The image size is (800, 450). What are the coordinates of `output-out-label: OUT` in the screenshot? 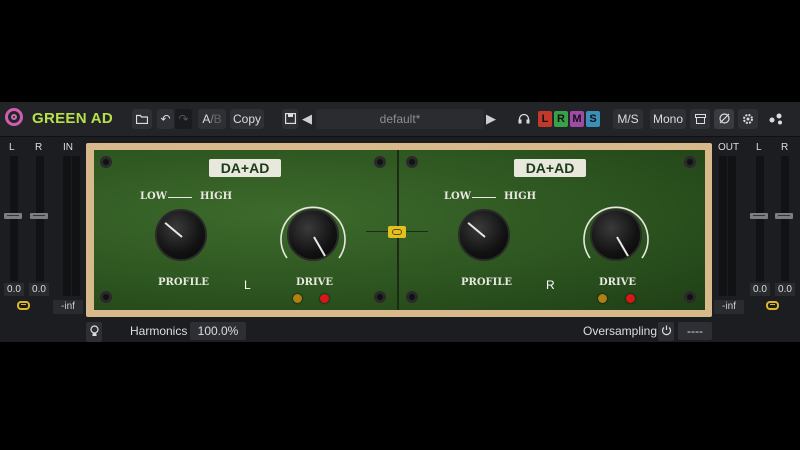 It's located at (729, 147).